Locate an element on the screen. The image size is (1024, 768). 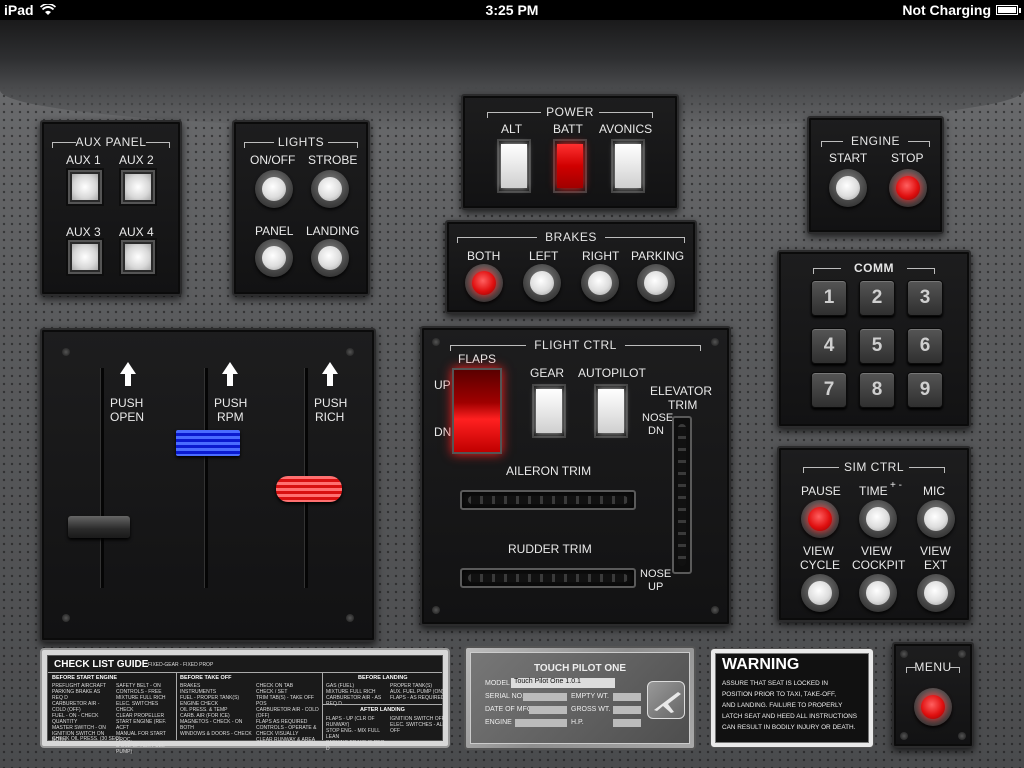
aux4-button is located at coordinates (138, 257).